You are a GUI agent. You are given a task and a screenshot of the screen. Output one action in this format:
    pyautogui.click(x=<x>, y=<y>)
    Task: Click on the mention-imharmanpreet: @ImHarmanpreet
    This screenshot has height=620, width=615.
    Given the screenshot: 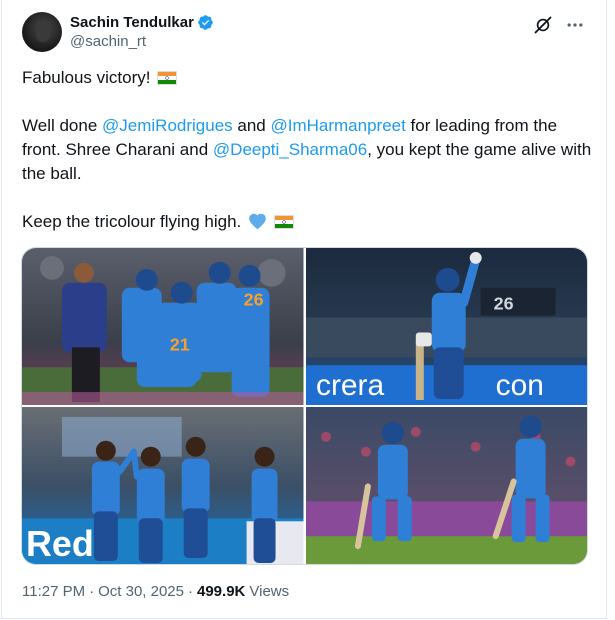 What is the action you would take?
    pyautogui.click(x=337, y=125)
    